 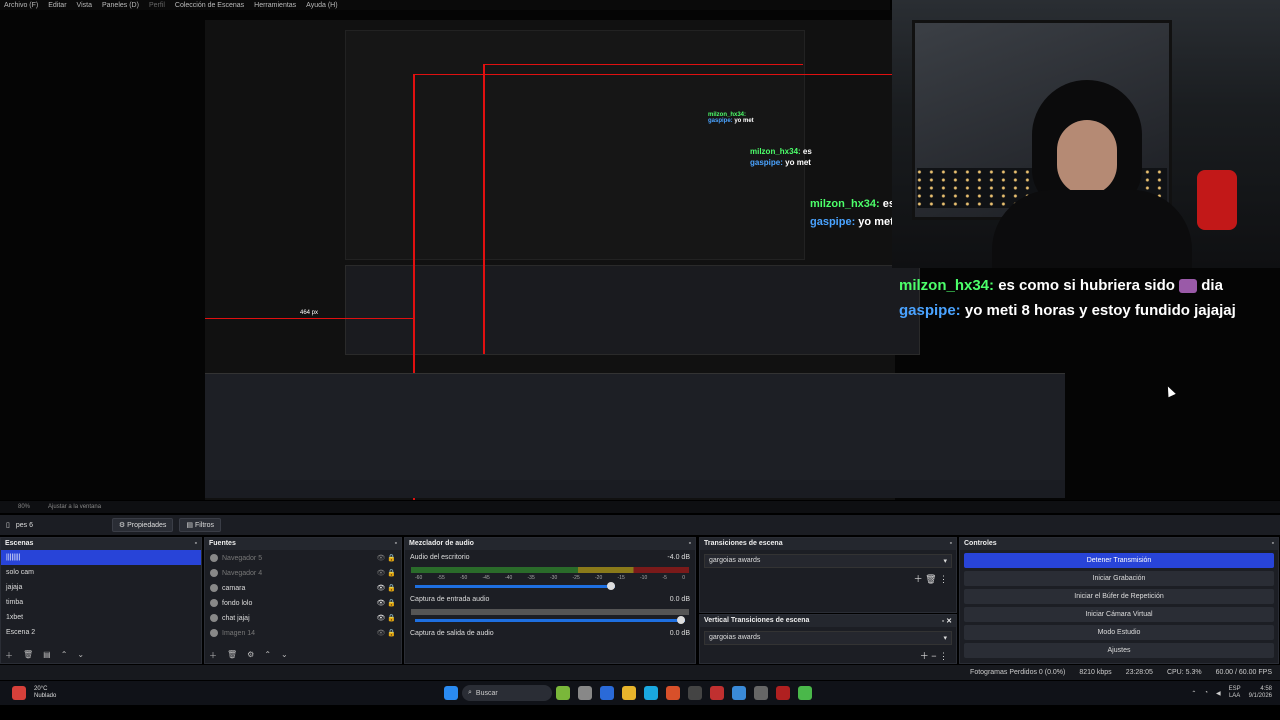 I want to click on studio-mode-button: Modo Estudio, so click(x=1119, y=632).